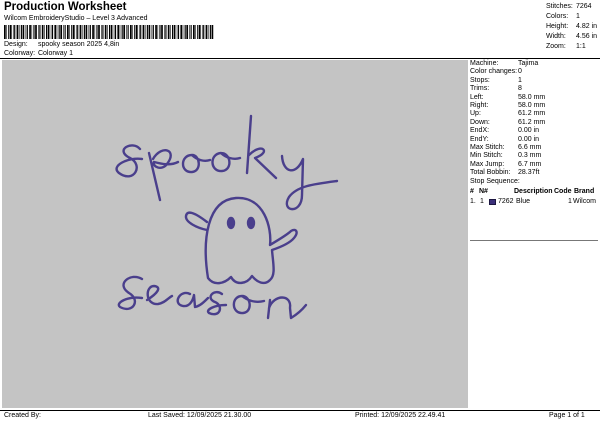 The height and width of the screenshot is (424, 600). I want to click on col-description: Description, so click(533, 192).